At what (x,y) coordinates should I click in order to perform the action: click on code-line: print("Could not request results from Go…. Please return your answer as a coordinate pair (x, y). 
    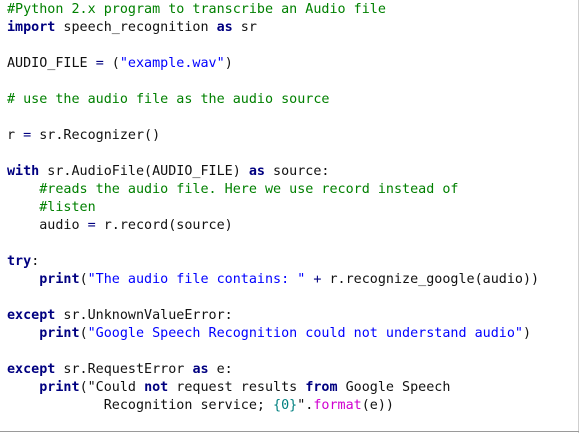
    Looking at the image, I should click on (245, 387).